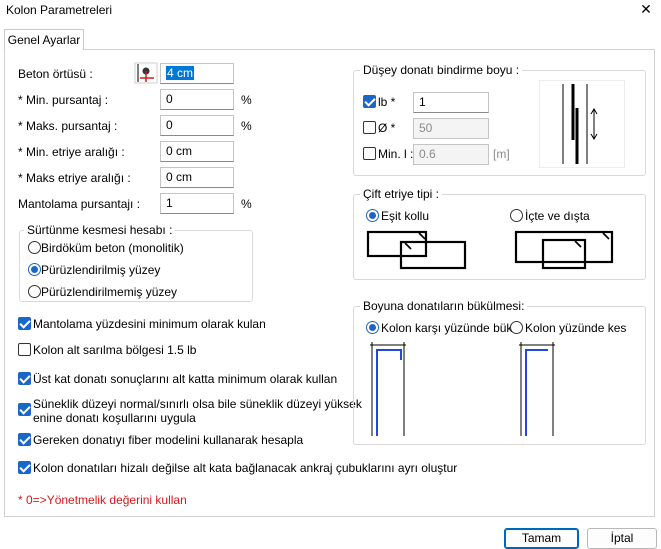 This screenshot has width=661, height=549. What do you see at coordinates (68, 126) in the screenshot?
I see `maks-pursantaj-label: * Maks. pursantaj :` at bounding box center [68, 126].